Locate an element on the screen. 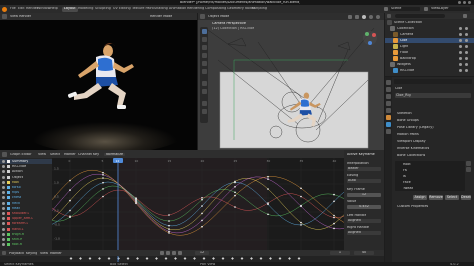 The width and height of the screenshot is (474, 266). frame-end-field: 40 is located at coordinates (364, 253).